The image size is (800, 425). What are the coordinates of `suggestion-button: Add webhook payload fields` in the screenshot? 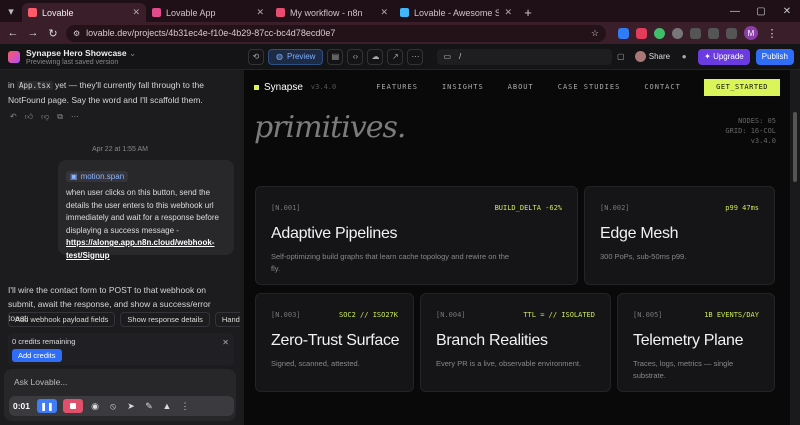 It's located at (62, 319).